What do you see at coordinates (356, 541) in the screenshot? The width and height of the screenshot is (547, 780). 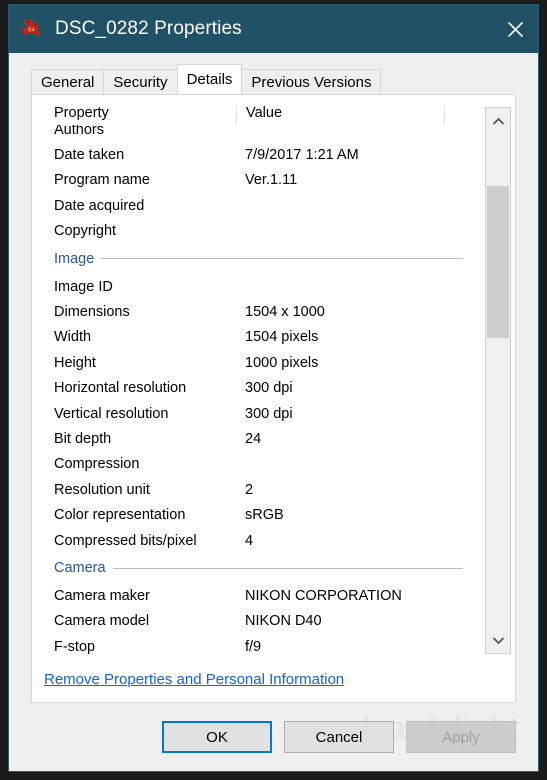 I see `property-value: 4` at bounding box center [356, 541].